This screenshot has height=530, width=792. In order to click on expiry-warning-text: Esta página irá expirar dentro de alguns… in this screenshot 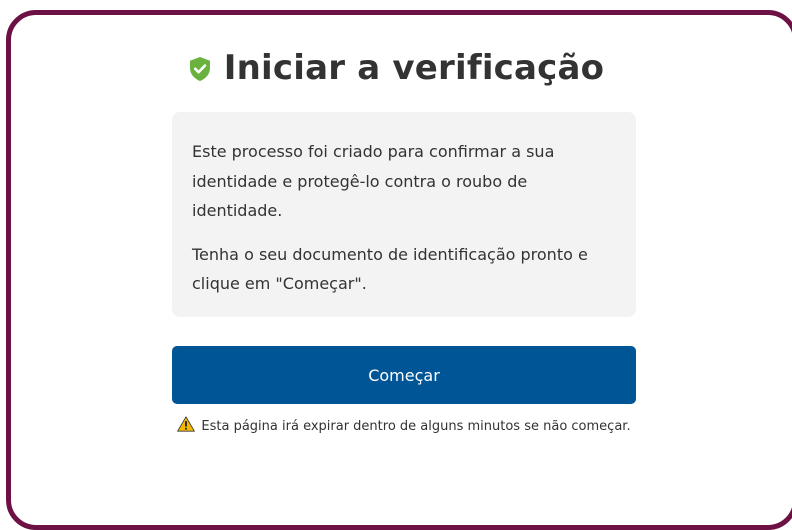, I will do `click(416, 426)`.